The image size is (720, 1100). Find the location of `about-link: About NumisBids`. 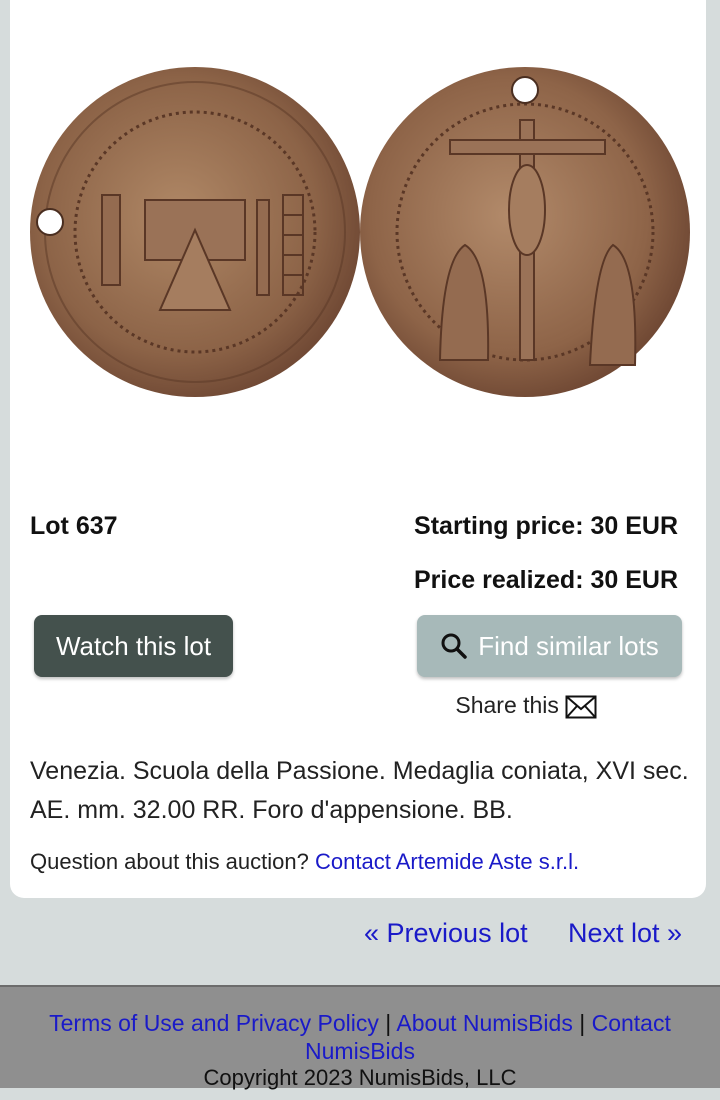

about-link: About NumisBids is located at coordinates (484, 1023).